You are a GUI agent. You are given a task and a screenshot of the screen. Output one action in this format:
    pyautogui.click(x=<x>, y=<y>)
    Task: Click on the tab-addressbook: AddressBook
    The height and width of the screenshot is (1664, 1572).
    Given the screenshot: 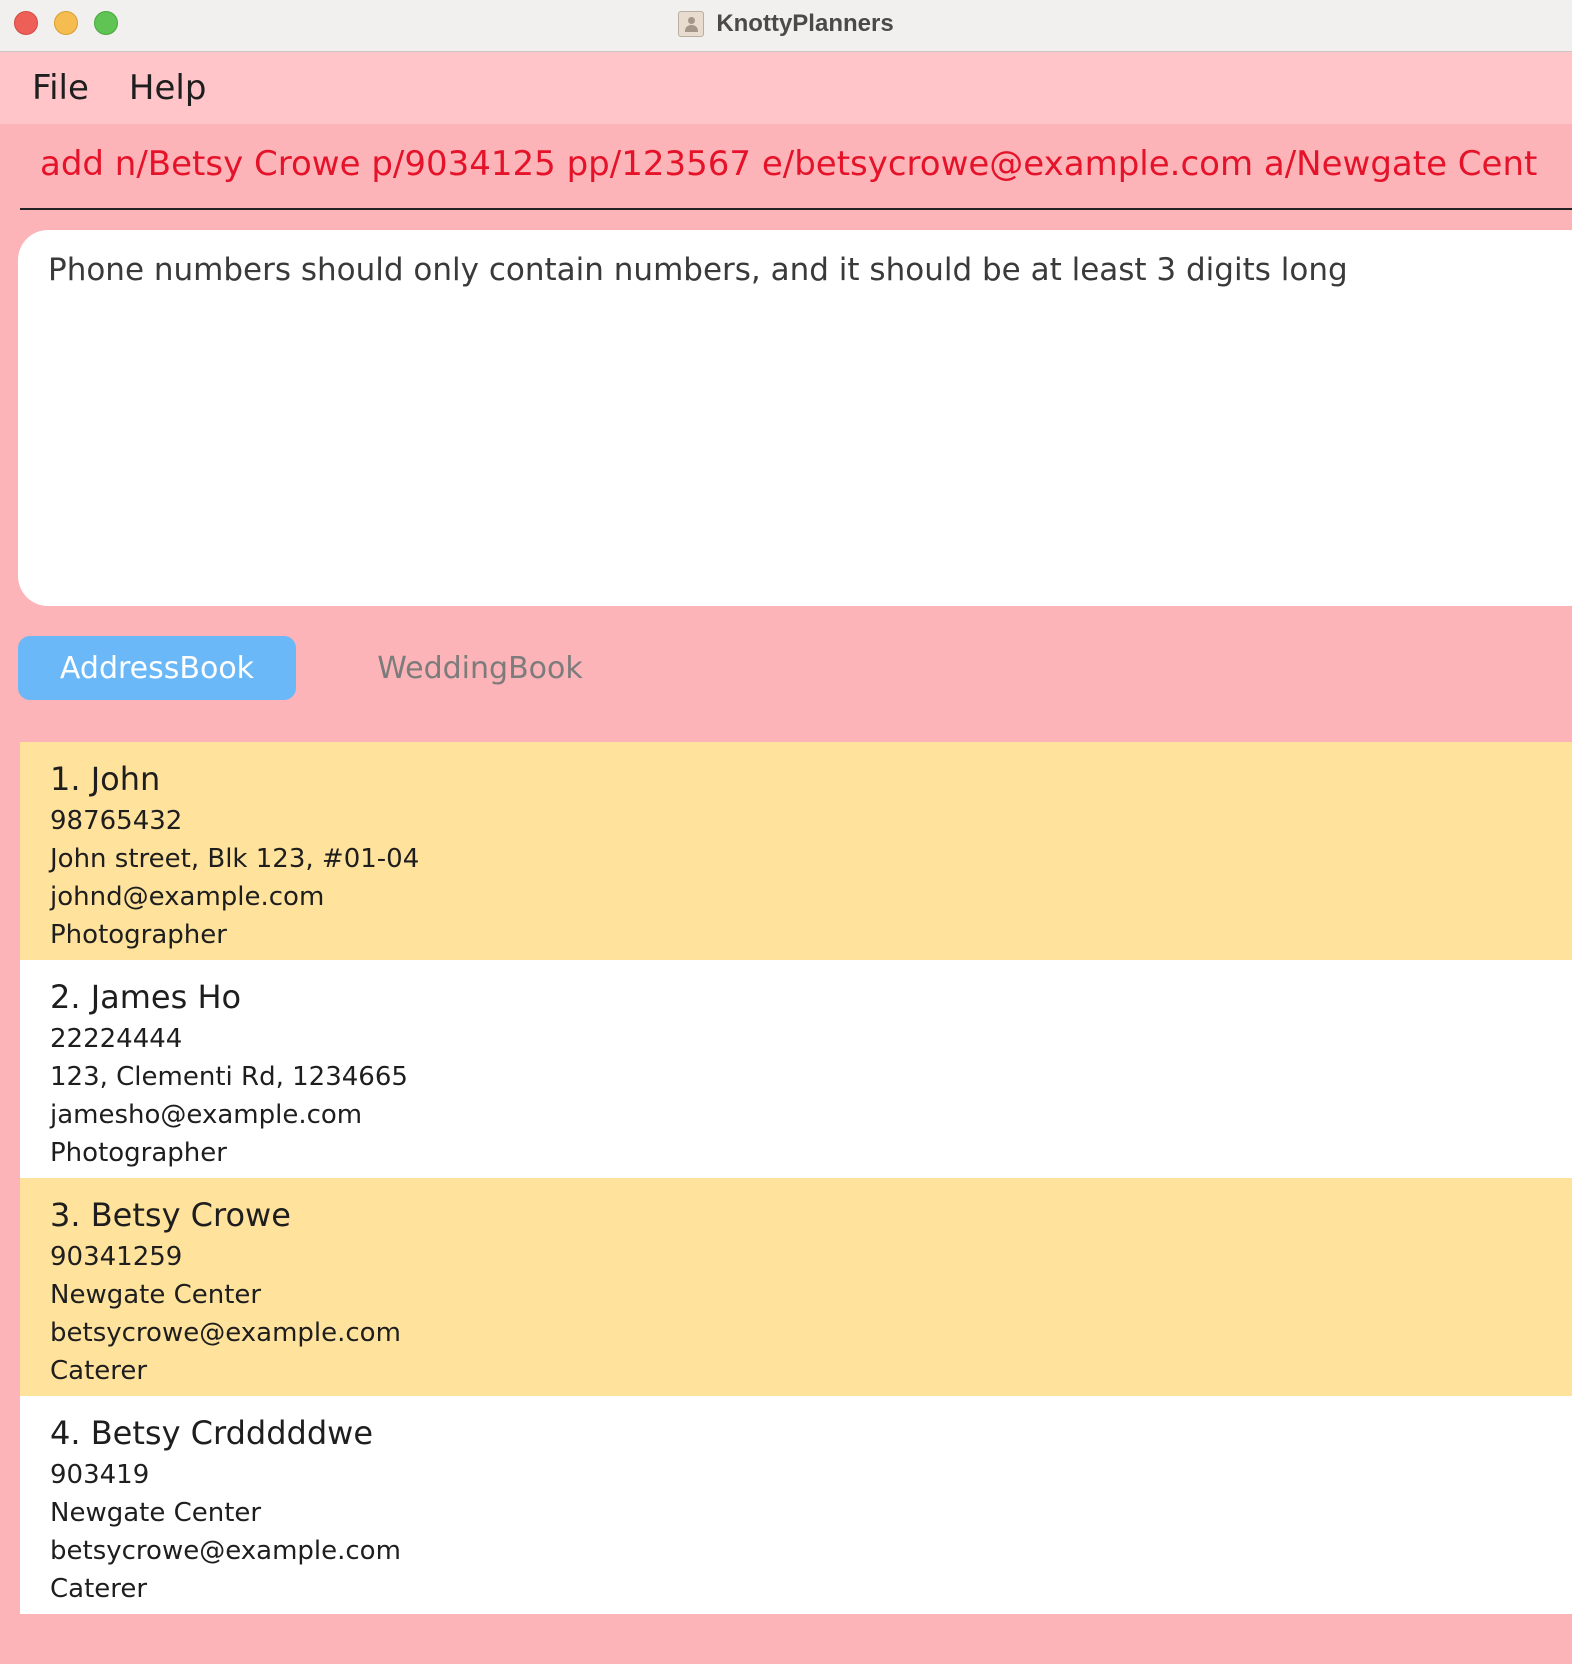 What is the action you would take?
    pyautogui.click(x=157, y=668)
    